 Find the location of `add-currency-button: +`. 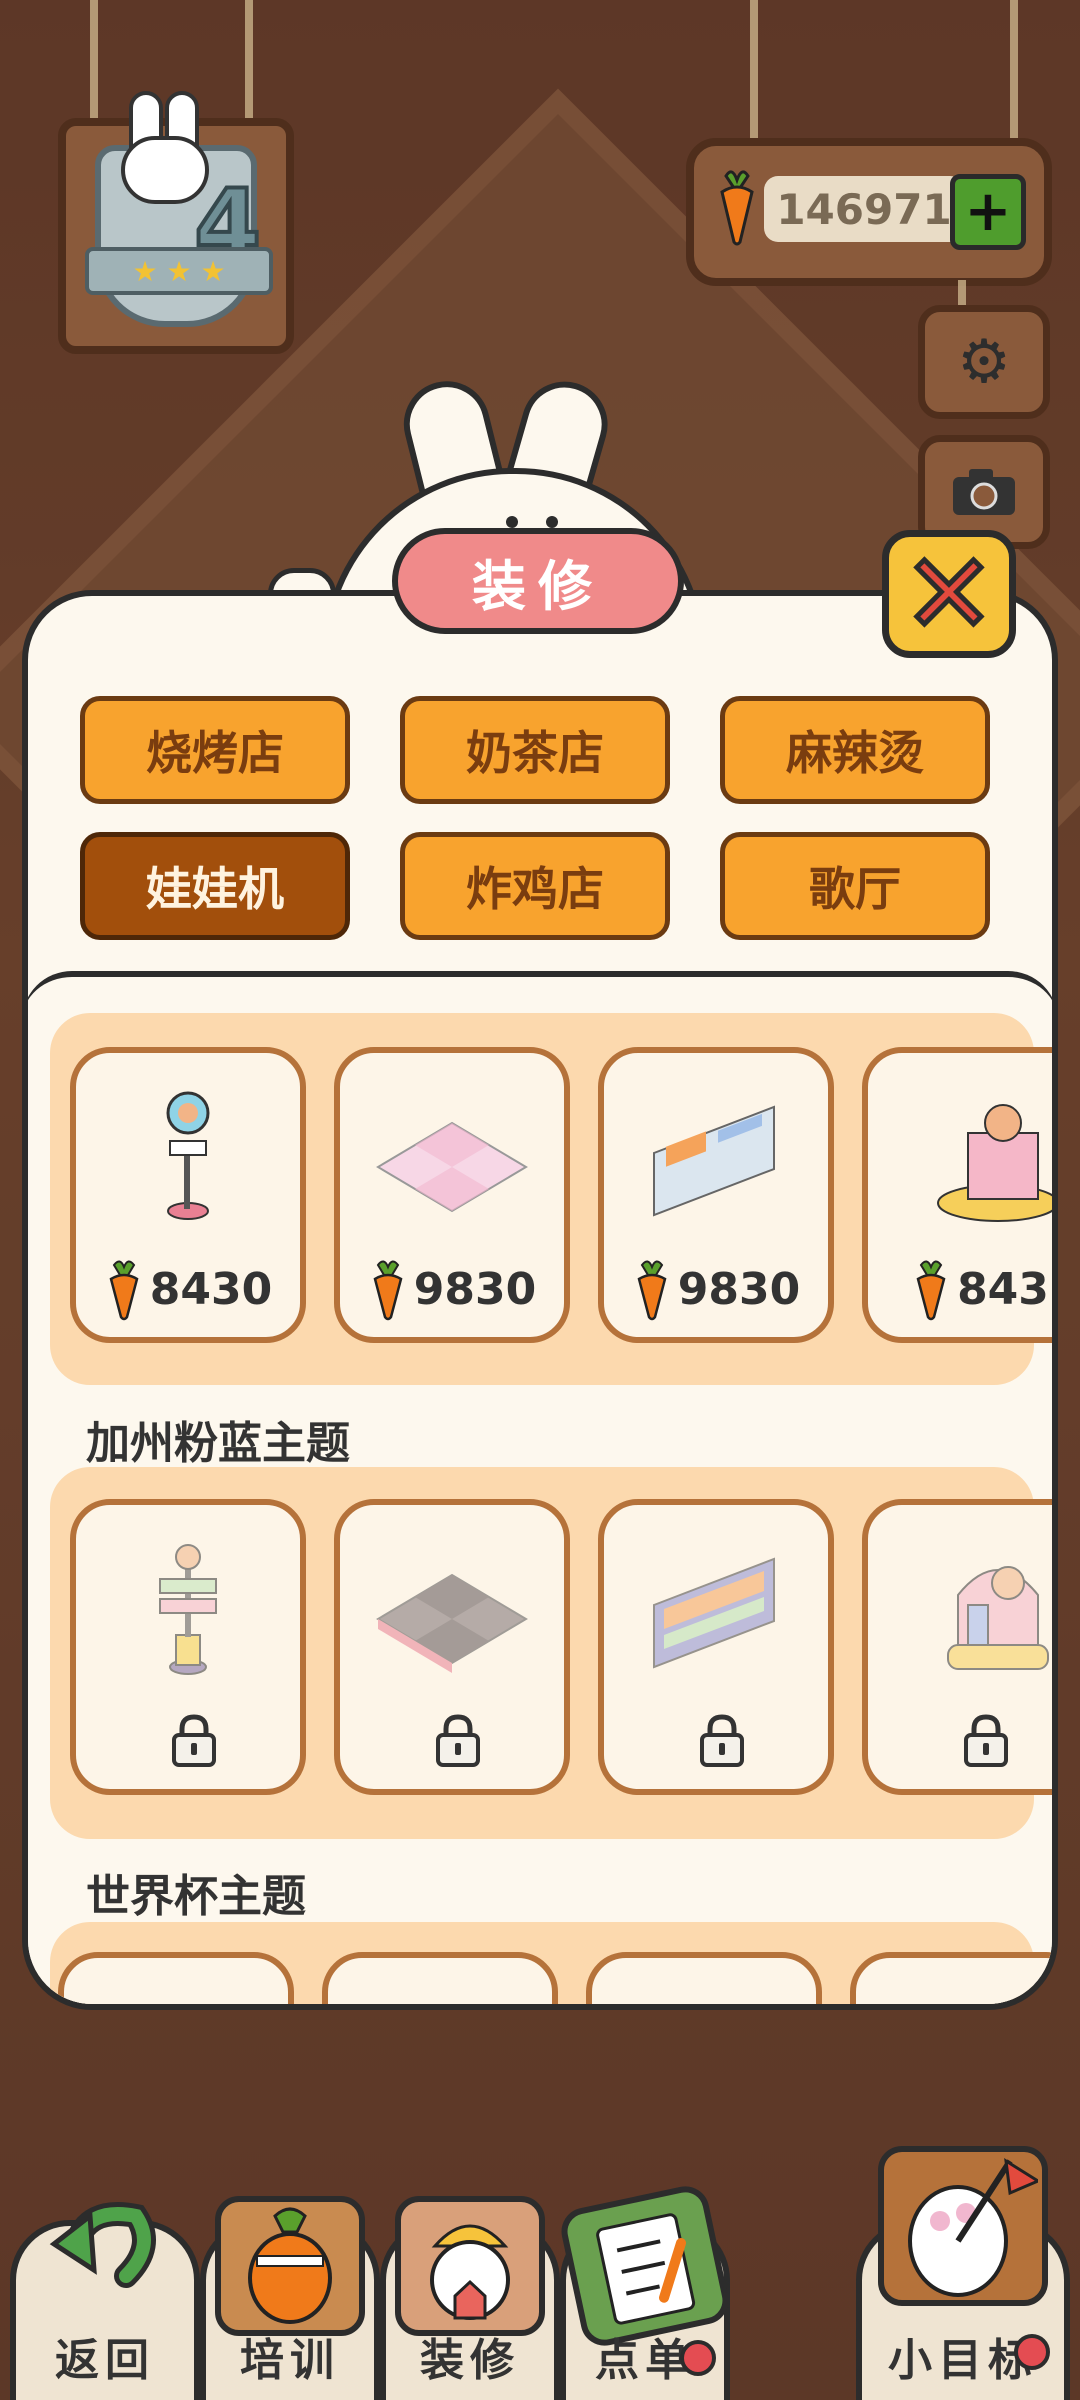

add-currency-button: + is located at coordinates (988, 212).